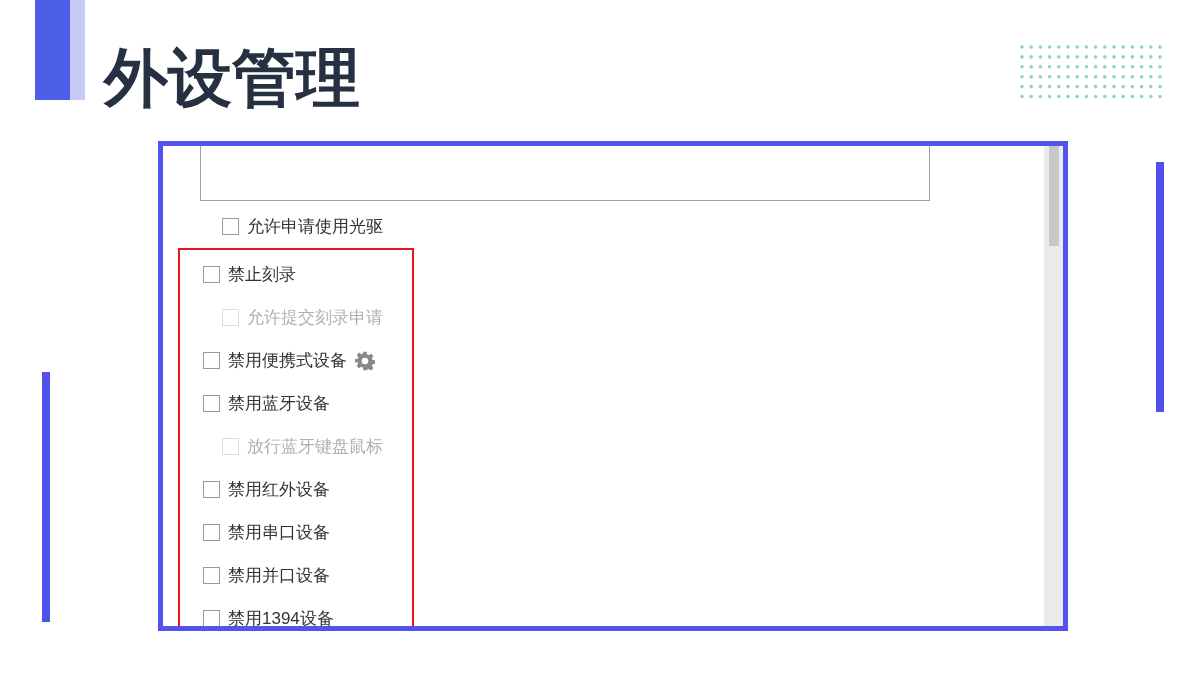 The height and width of the screenshot is (677, 1201). I want to click on settings-icon, so click(365, 360).